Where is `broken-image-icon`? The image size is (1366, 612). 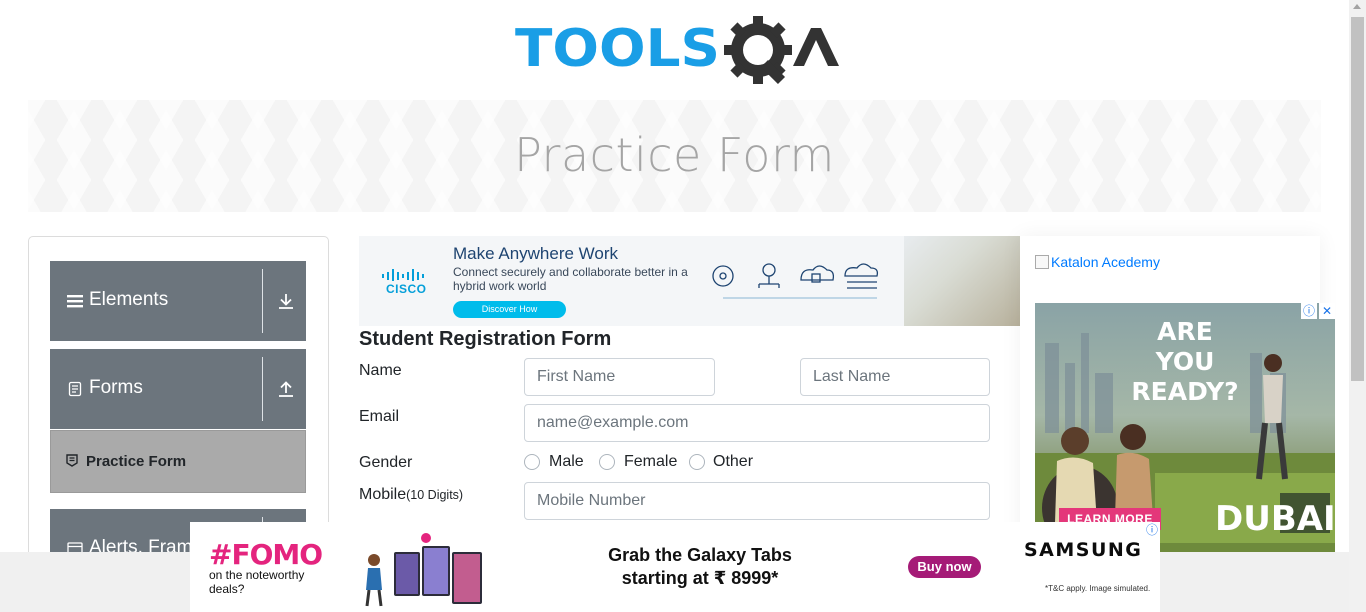 broken-image-icon is located at coordinates (1042, 262).